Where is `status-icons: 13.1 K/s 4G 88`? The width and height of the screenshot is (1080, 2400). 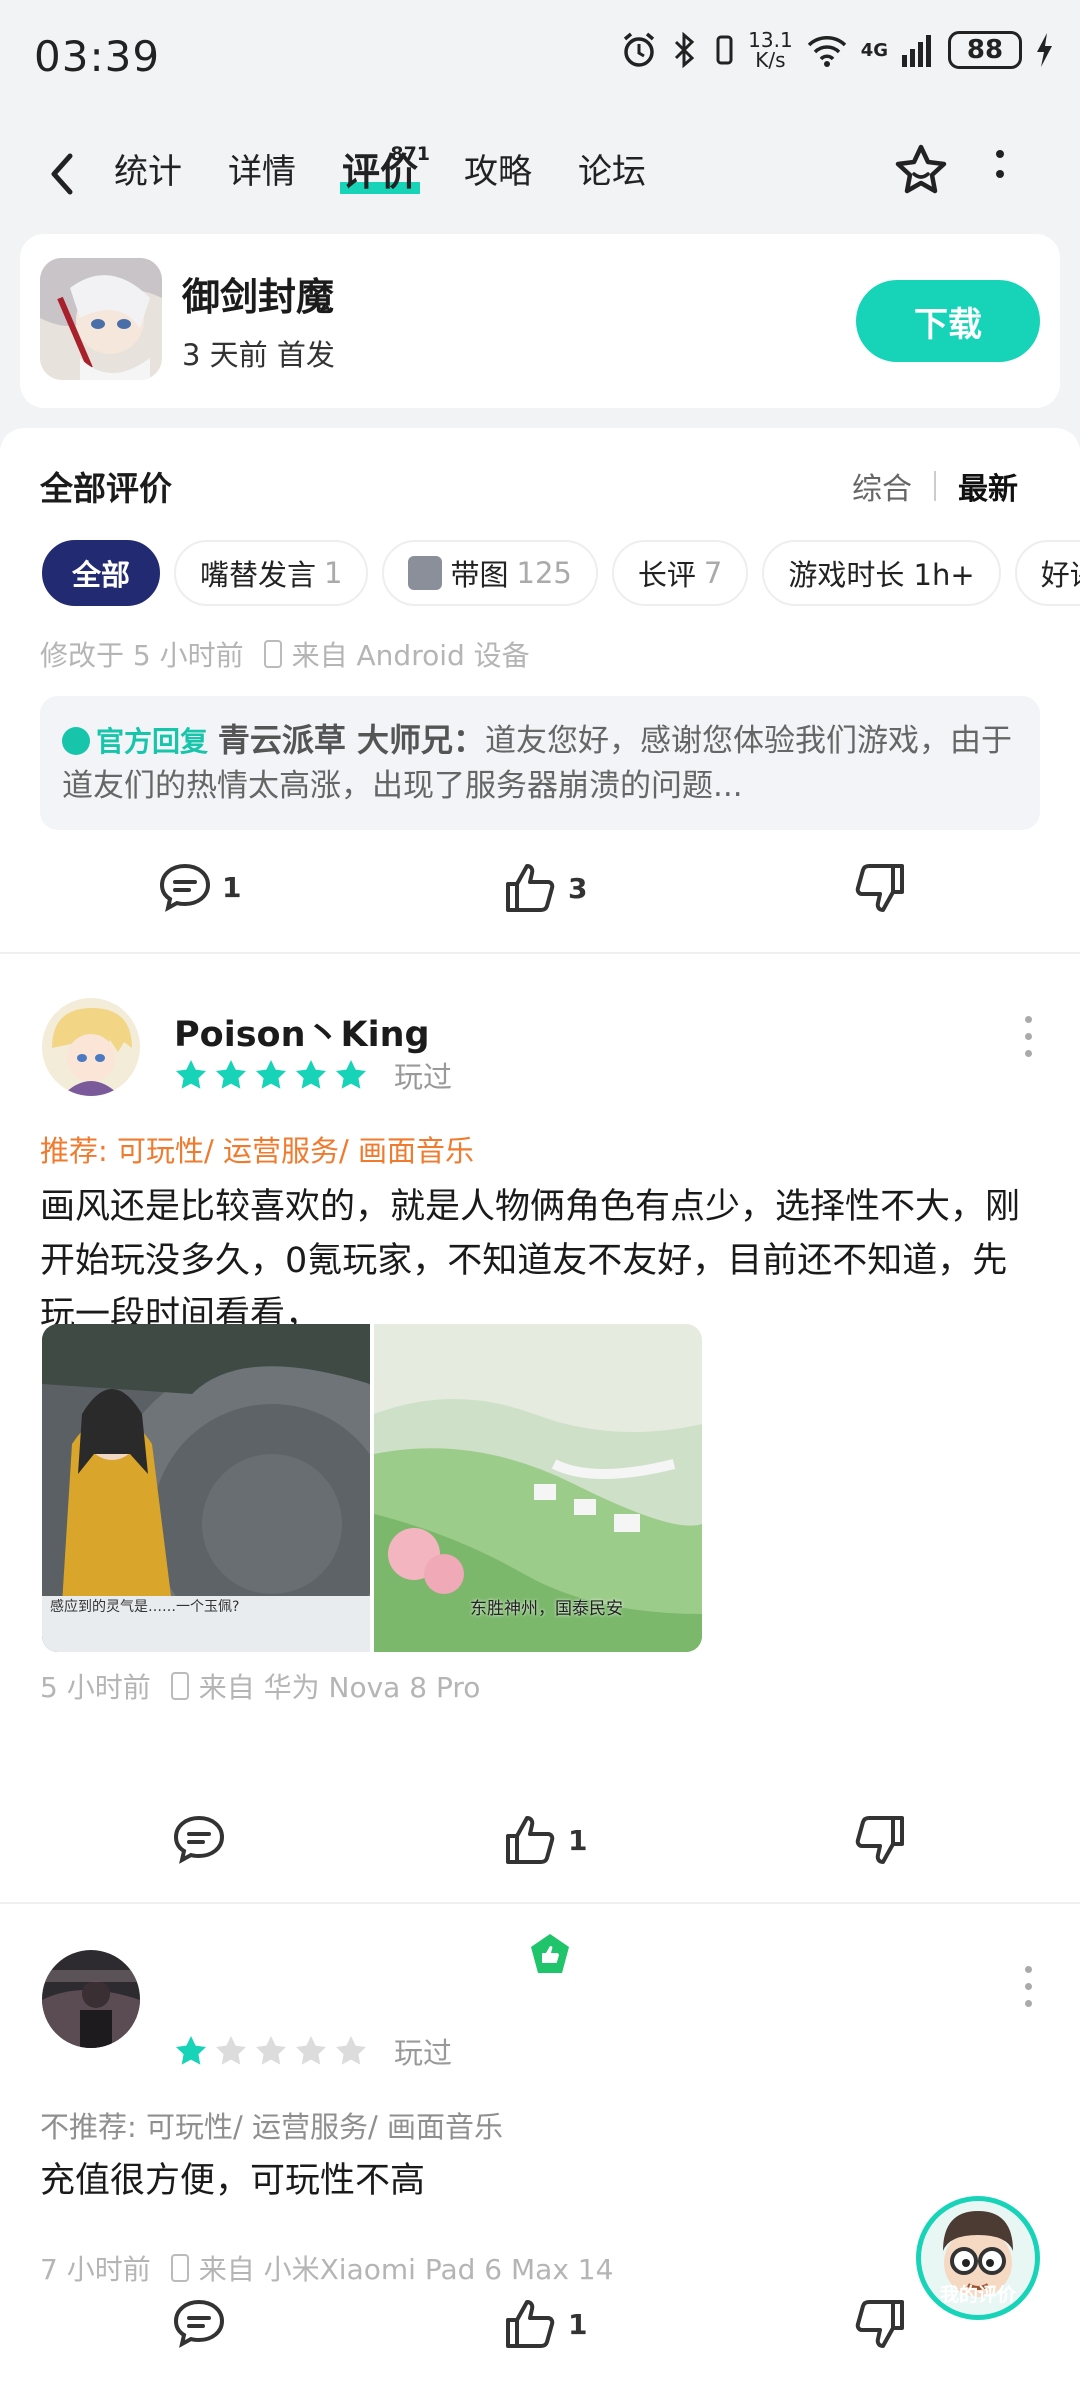
status-icons: 13.1 K/s 4G 88 is located at coordinates (837, 50).